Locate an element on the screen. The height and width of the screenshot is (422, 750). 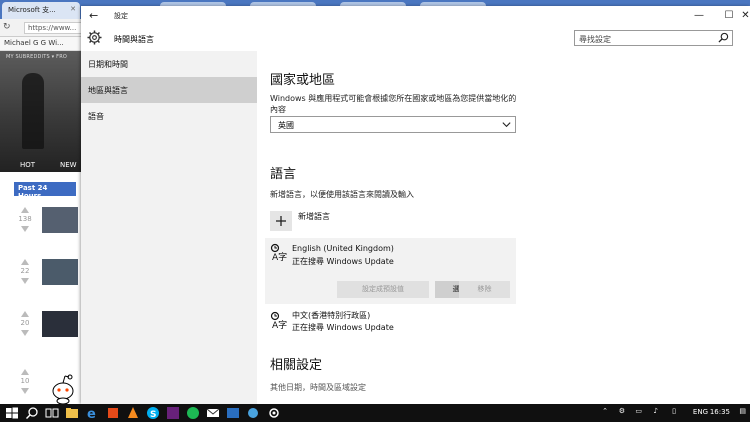
sidebar-item-label: 日期和時間 is located at coordinates (108, 64).